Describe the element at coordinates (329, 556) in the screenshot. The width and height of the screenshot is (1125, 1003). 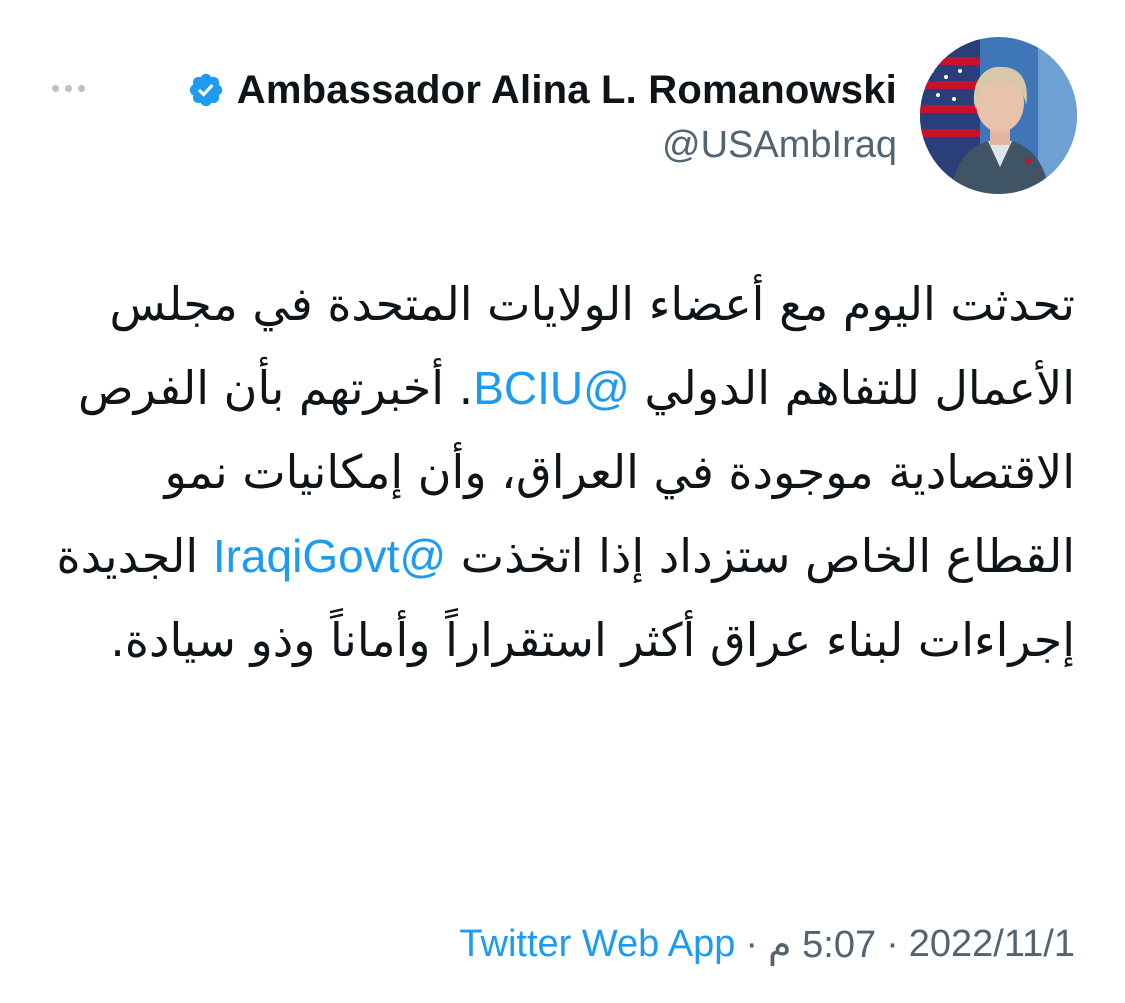
I see `mention-iraqigovt-link: @IraqiGovt` at that location.